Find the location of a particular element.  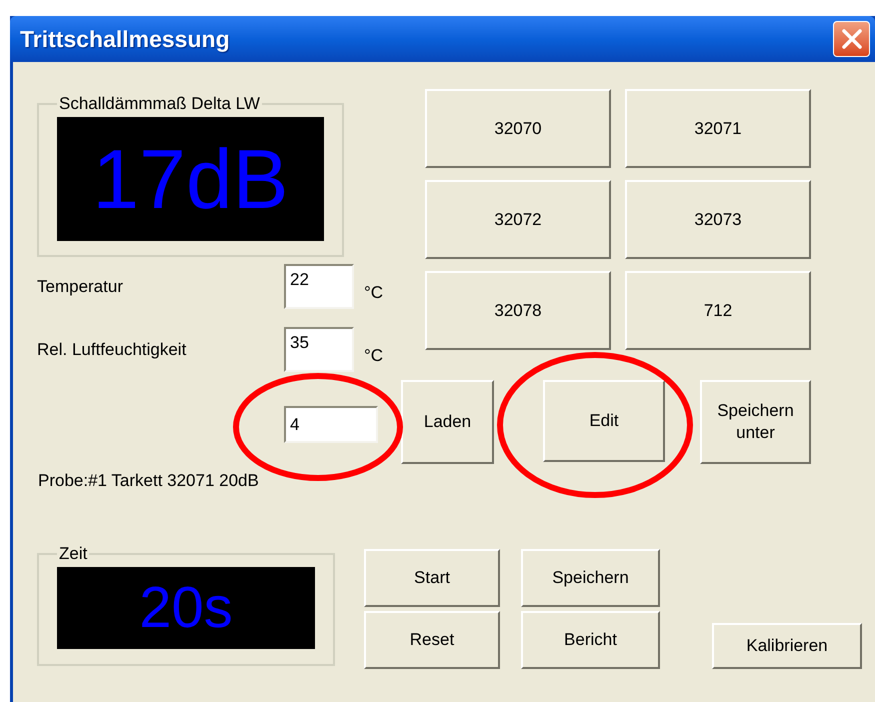

sample-info: Probe:#1 Tarkett 32071 20dB is located at coordinates (149, 481).